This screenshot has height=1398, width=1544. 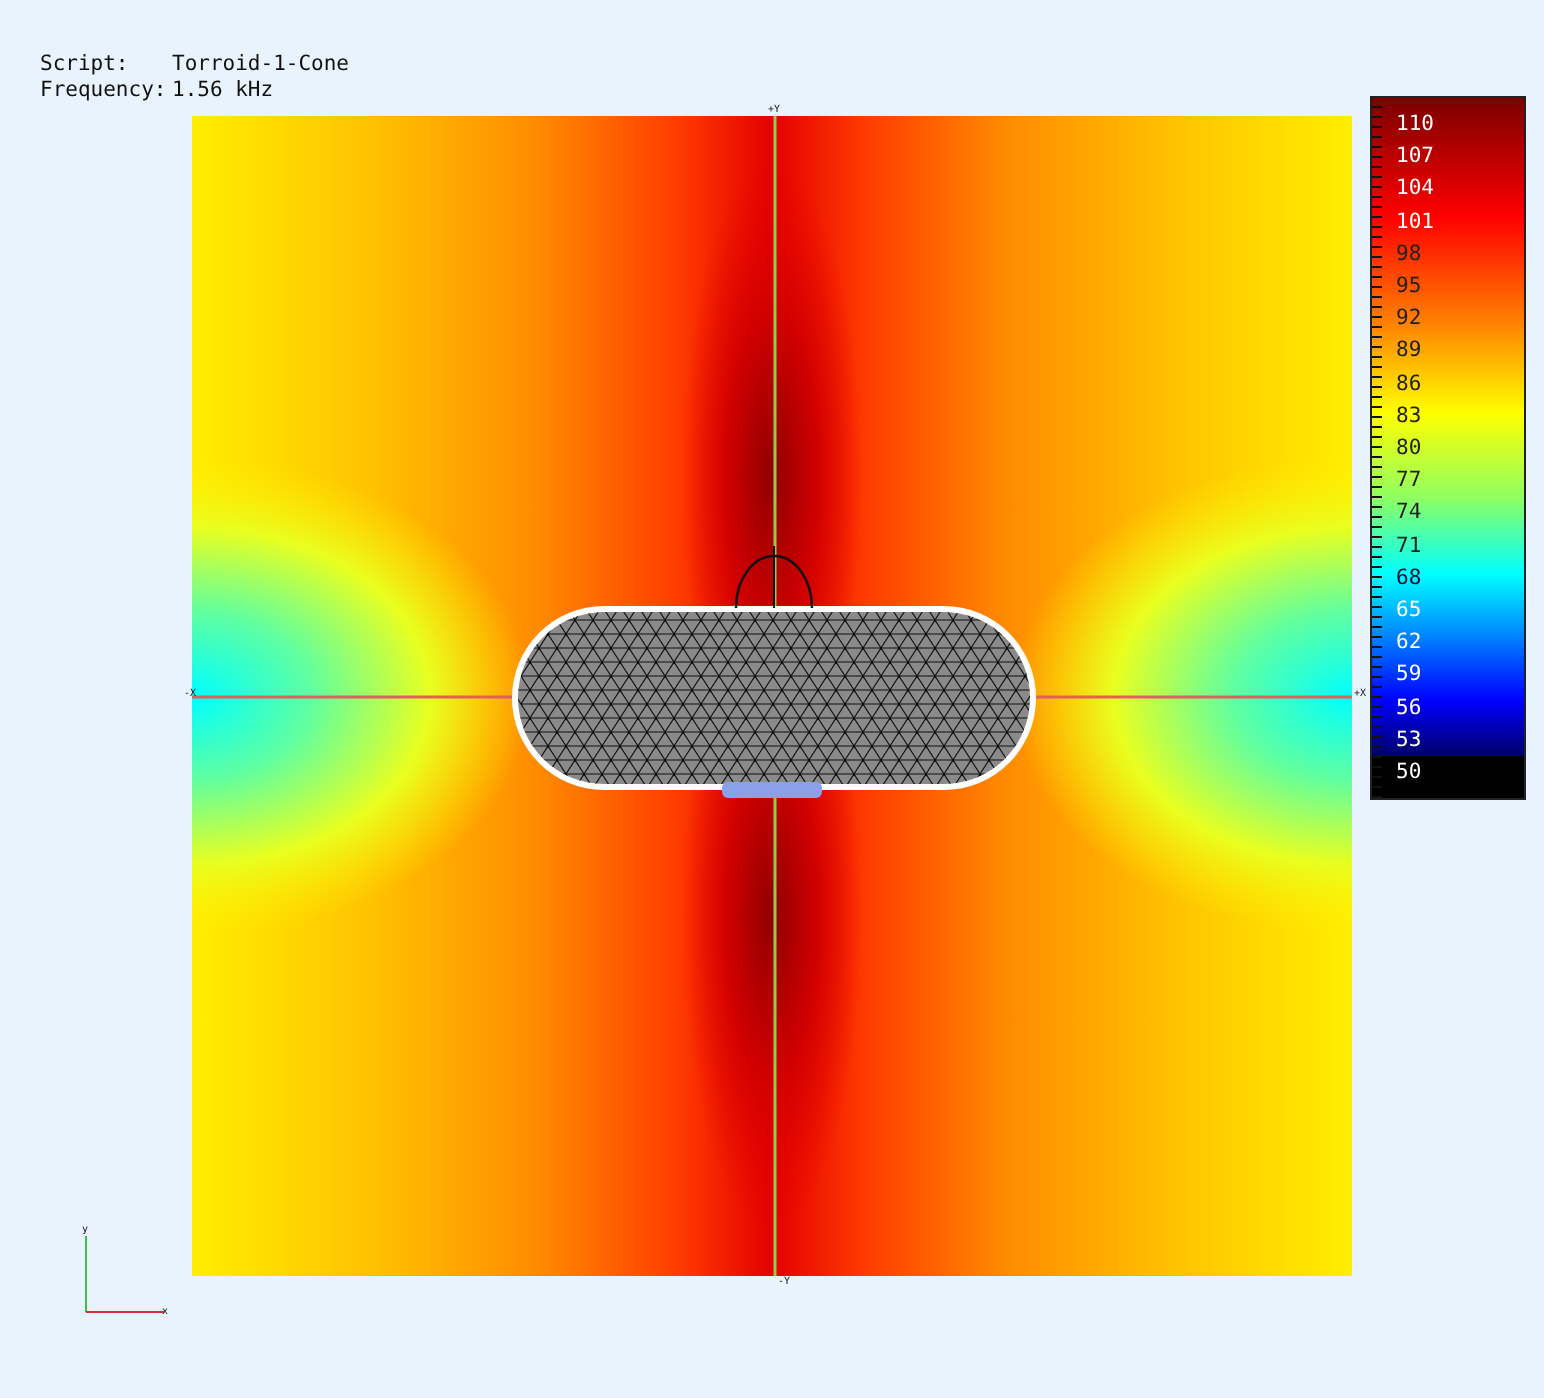 What do you see at coordinates (1409, 772) in the screenshot?
I see `scale-value: 50` at bounding box center [1409, 772].